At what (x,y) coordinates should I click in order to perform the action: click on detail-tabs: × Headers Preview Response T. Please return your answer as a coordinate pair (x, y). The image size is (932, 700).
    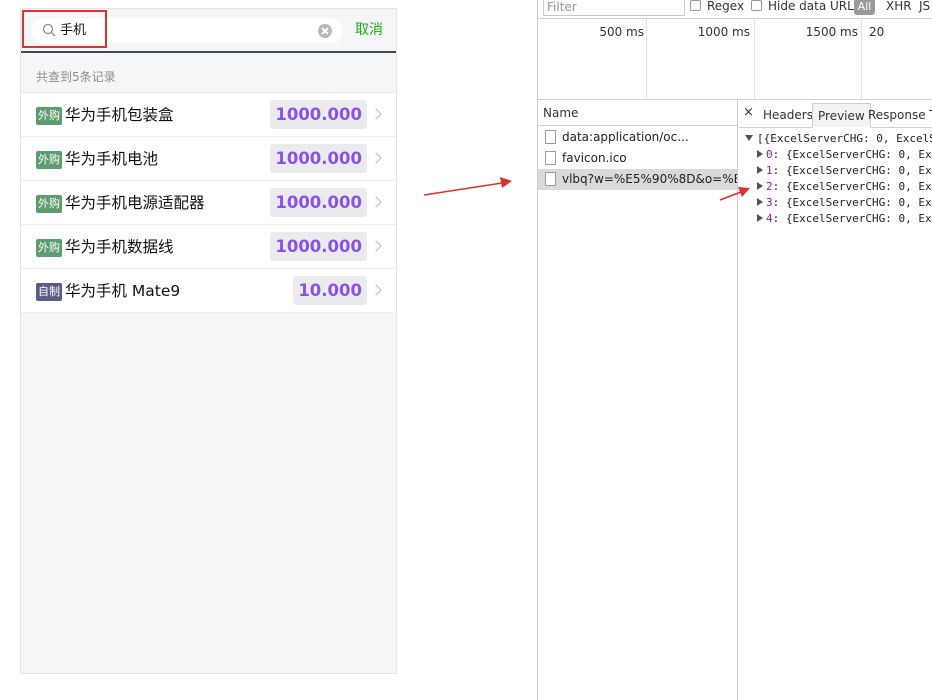
    Looking at the image, I should click on (835, 114).